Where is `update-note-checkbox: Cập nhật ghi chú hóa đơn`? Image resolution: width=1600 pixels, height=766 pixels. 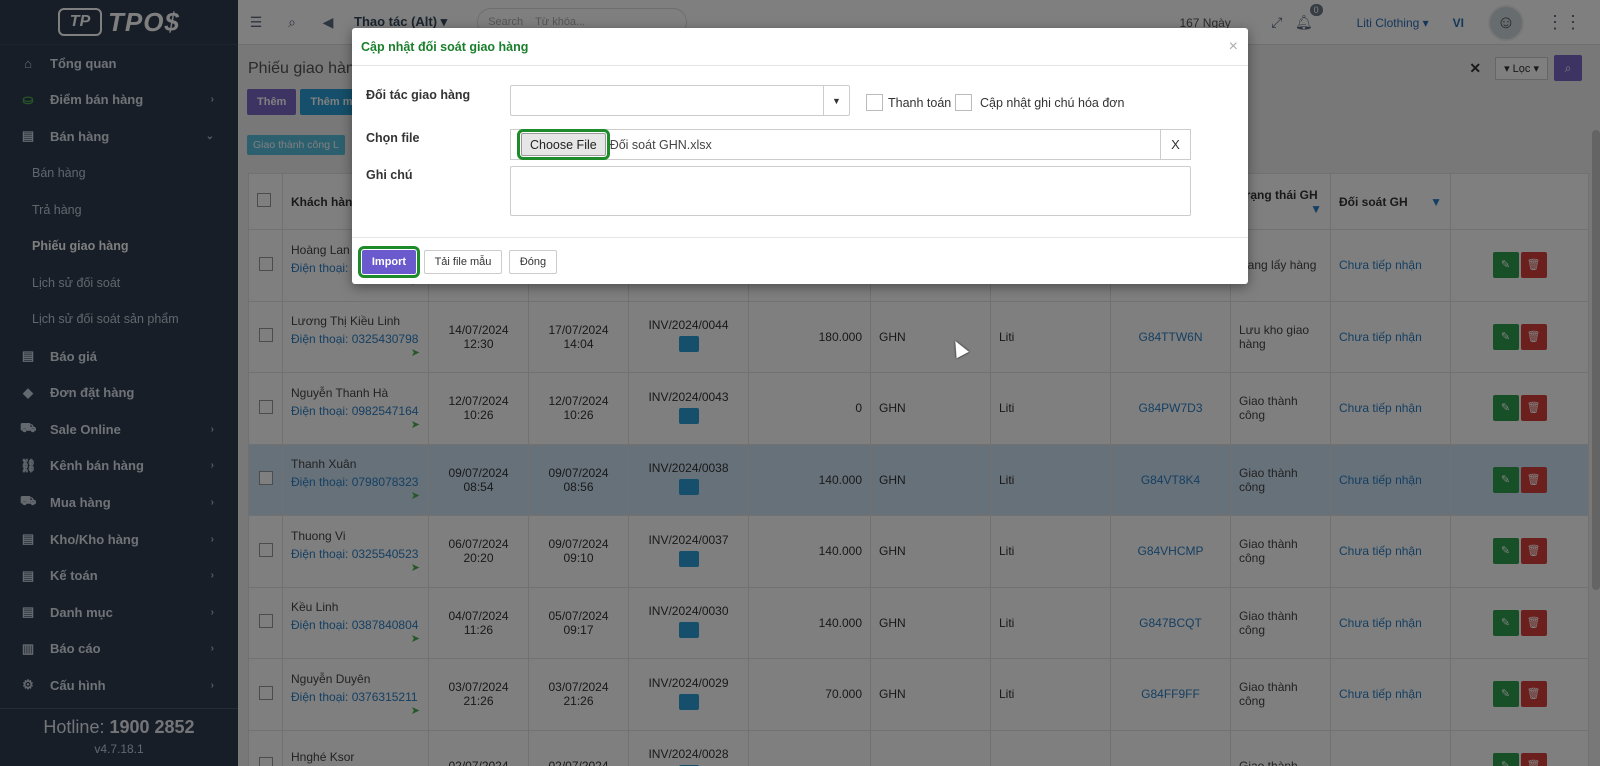 update-note-checkbox: Cập nhật ghi chú hóa đơn is located at coordinates (1039, 102).